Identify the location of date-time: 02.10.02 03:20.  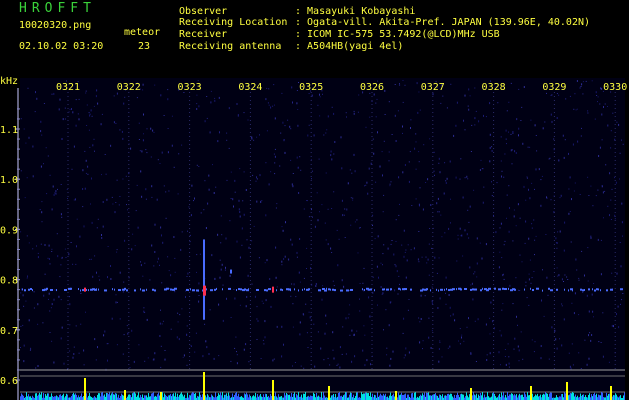
(61, 46).